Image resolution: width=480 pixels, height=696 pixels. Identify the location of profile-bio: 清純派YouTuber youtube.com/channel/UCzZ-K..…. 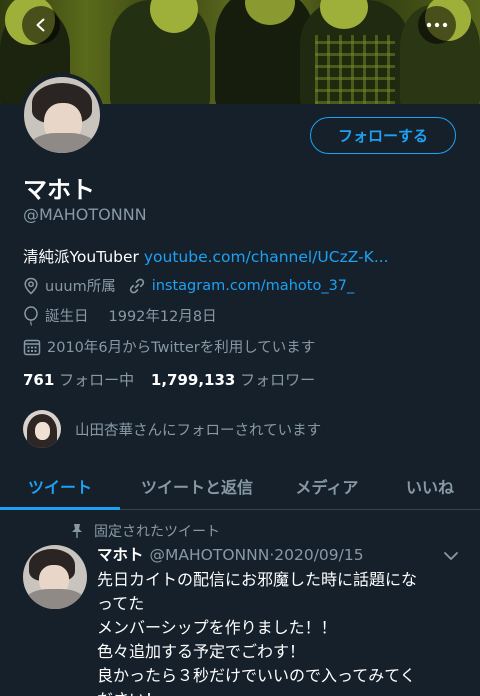
(206, 256).